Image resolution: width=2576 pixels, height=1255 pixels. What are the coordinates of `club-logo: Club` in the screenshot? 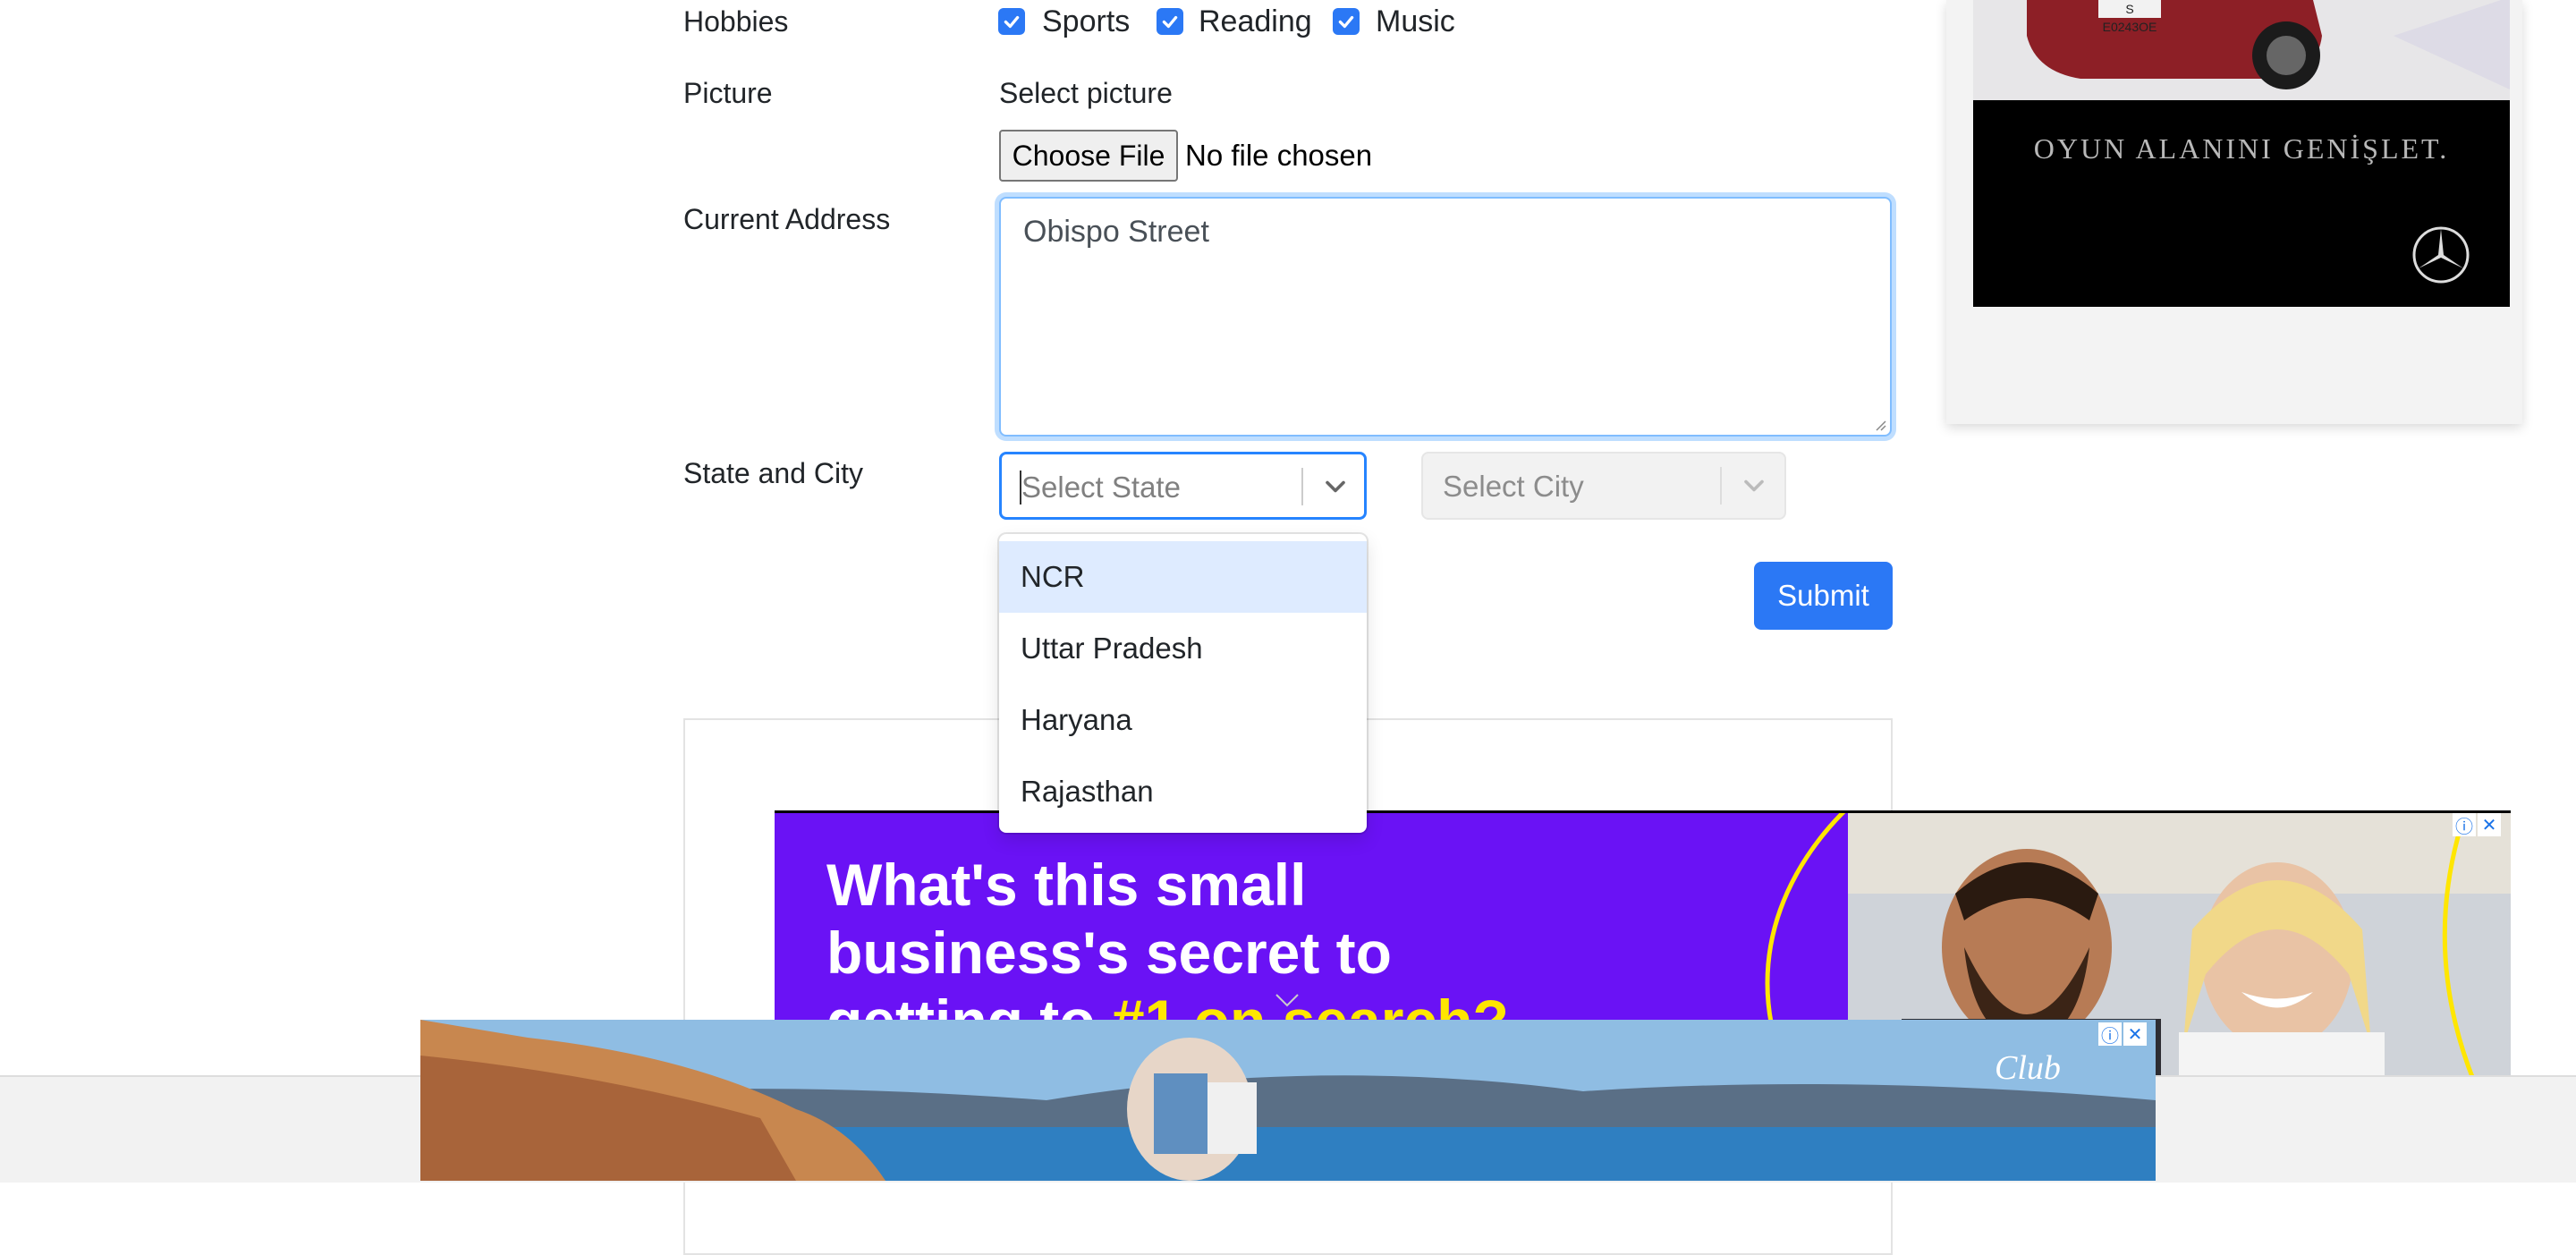 It's located at (2028, 1068).